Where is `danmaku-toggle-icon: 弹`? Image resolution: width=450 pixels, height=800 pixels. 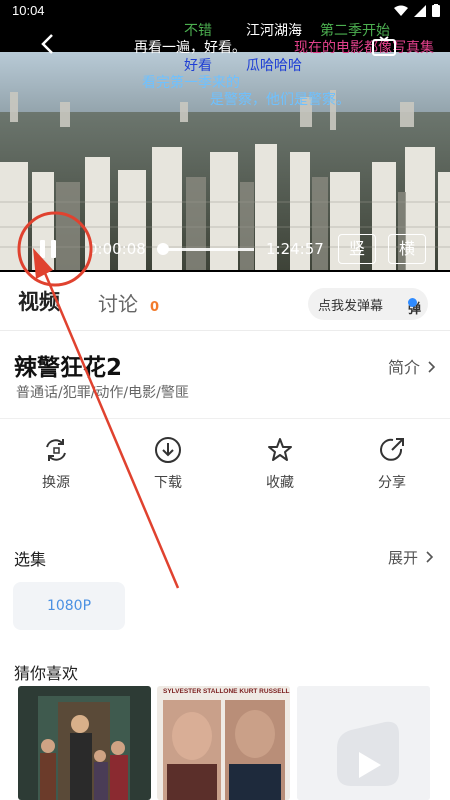
danmaku-toggle-icon: 弹 is located at coordinates (411, 304).